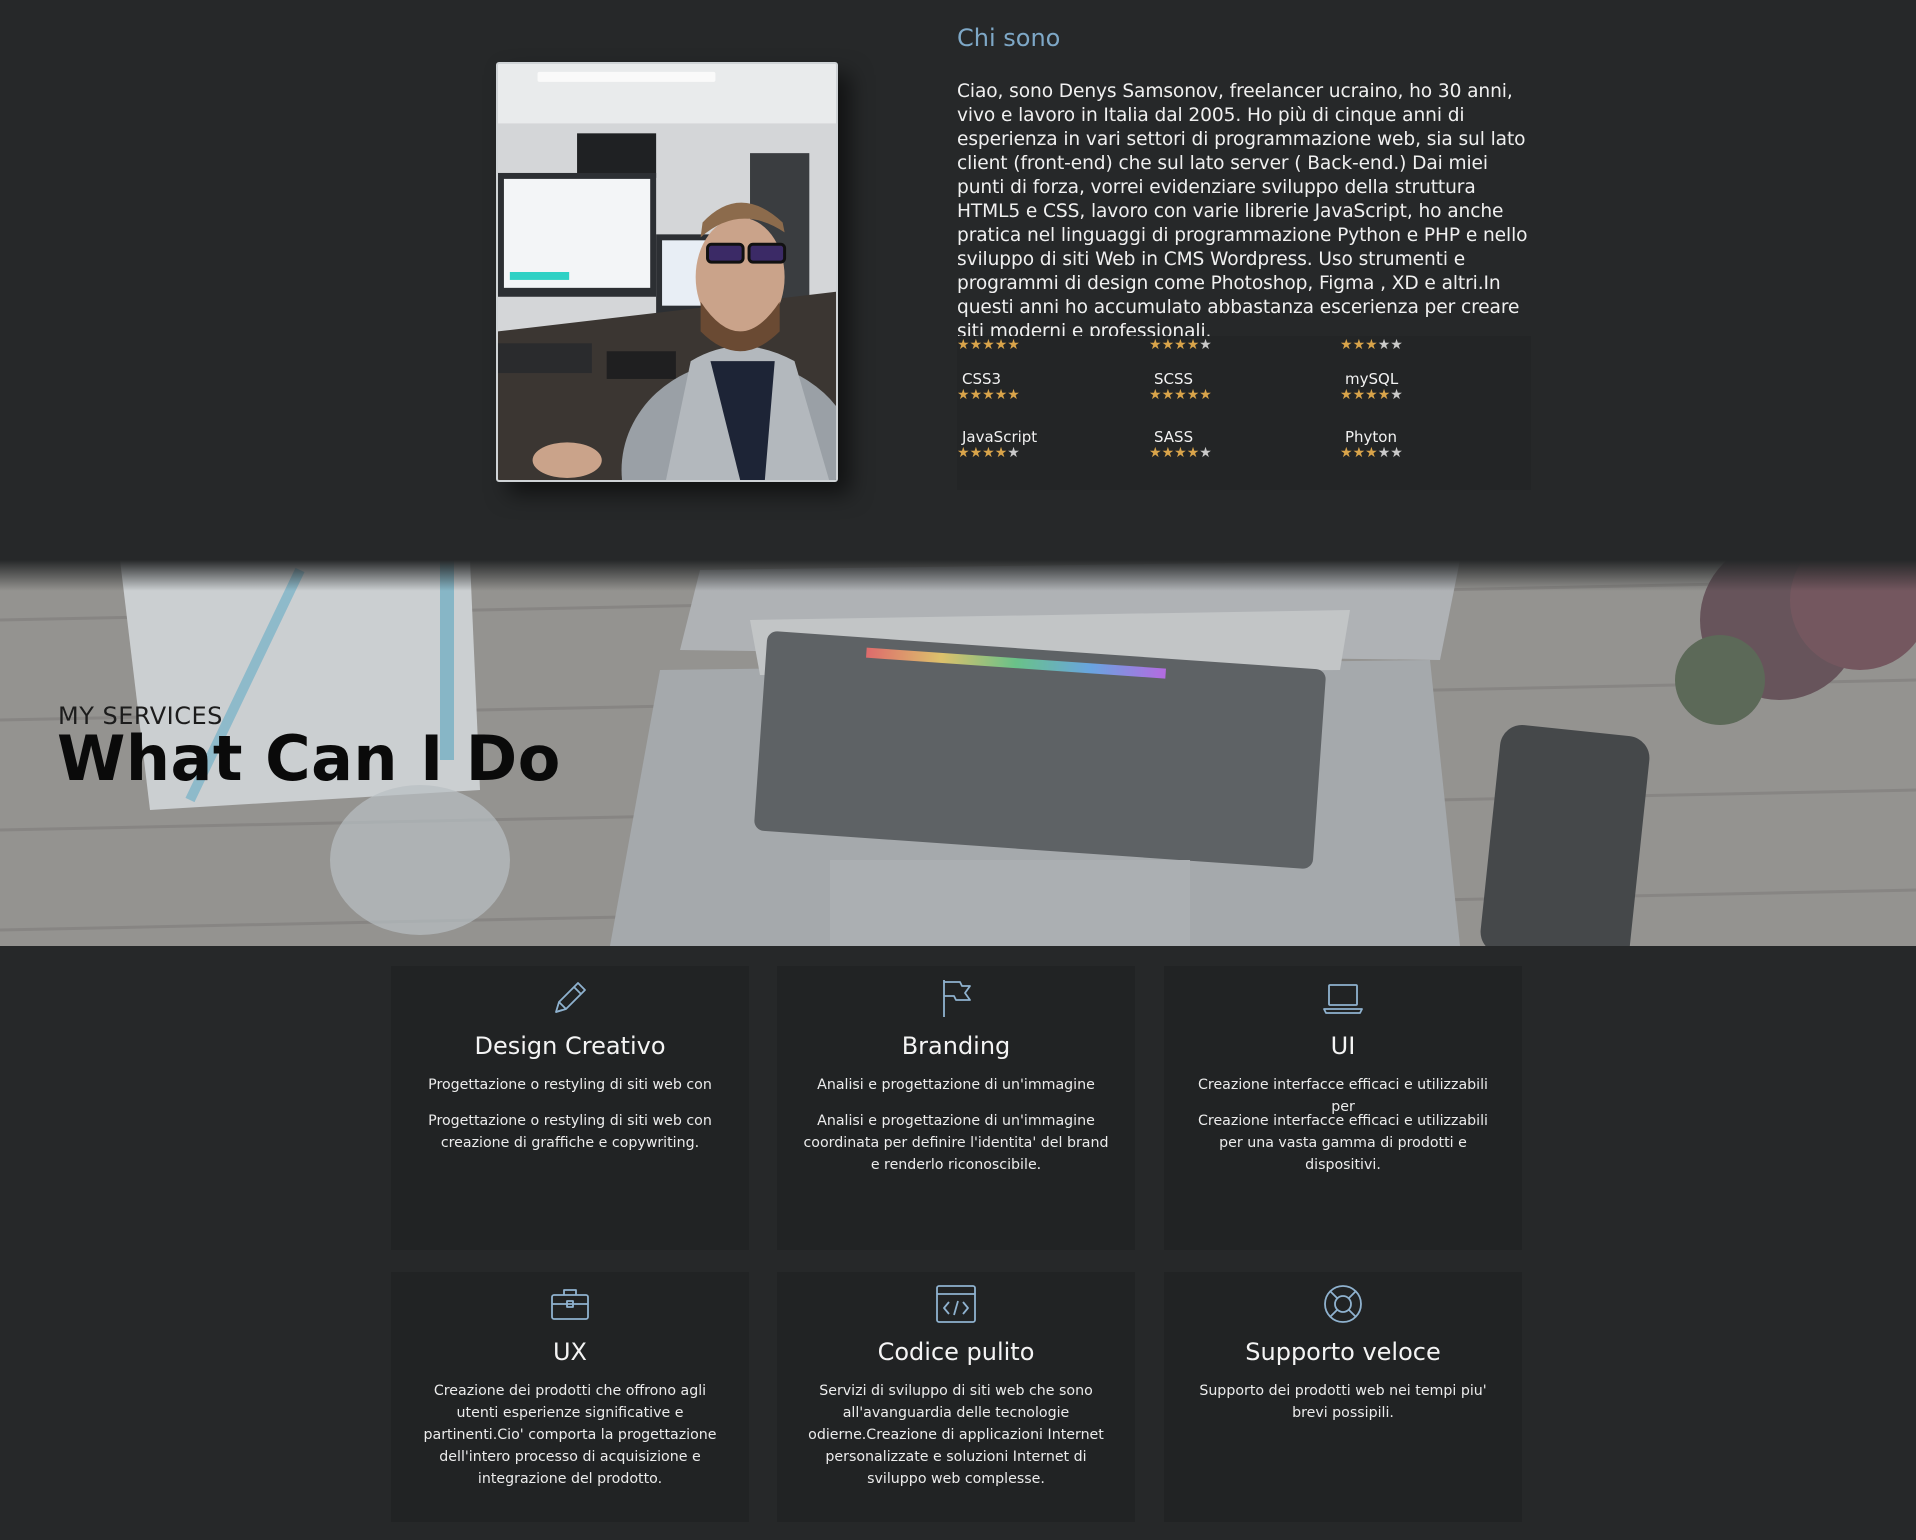 The image size is (1916, 1540). Describe the element at coordinates (956, 1304) in the screenshot. I see `code-window-icon` at that location.